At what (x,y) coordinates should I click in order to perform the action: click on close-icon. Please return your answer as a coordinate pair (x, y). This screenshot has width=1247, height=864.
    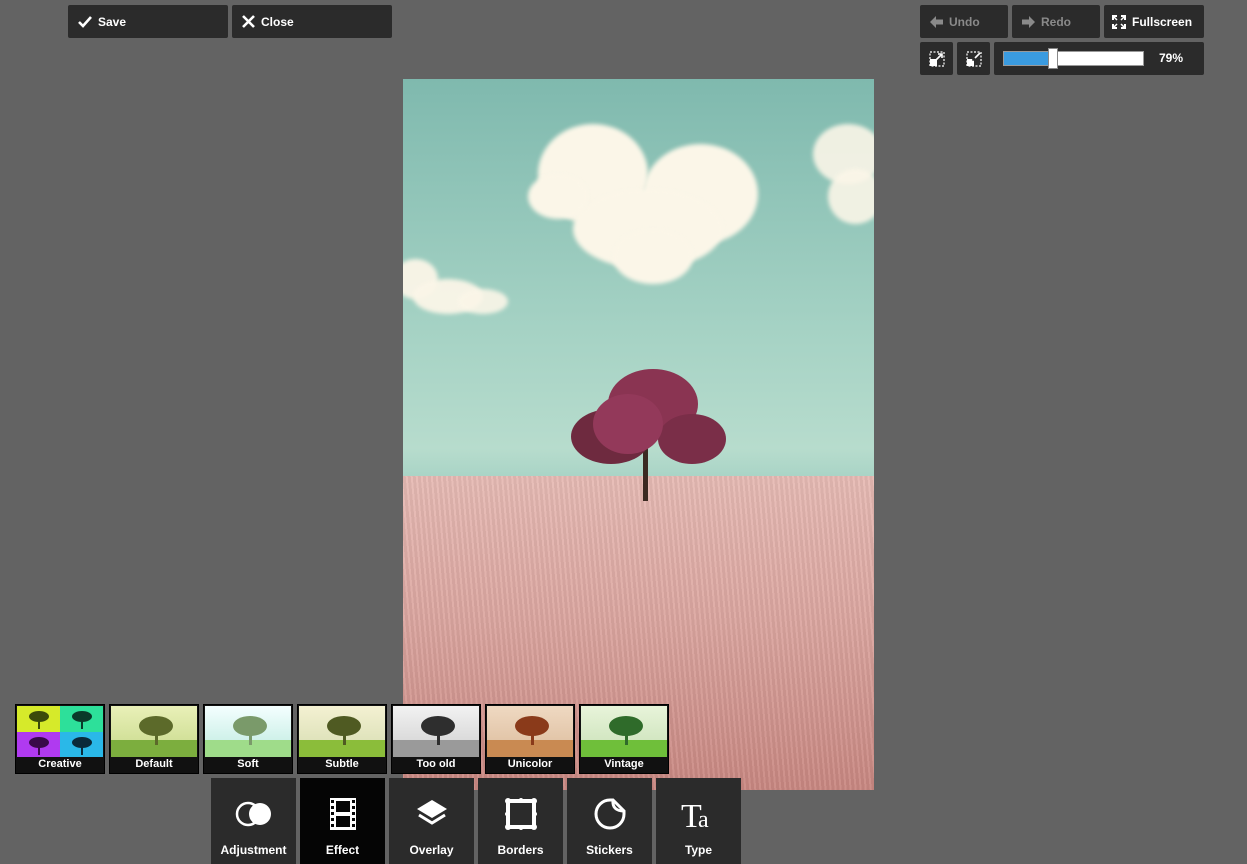
    Looking at the image, I should click on (248, 21).